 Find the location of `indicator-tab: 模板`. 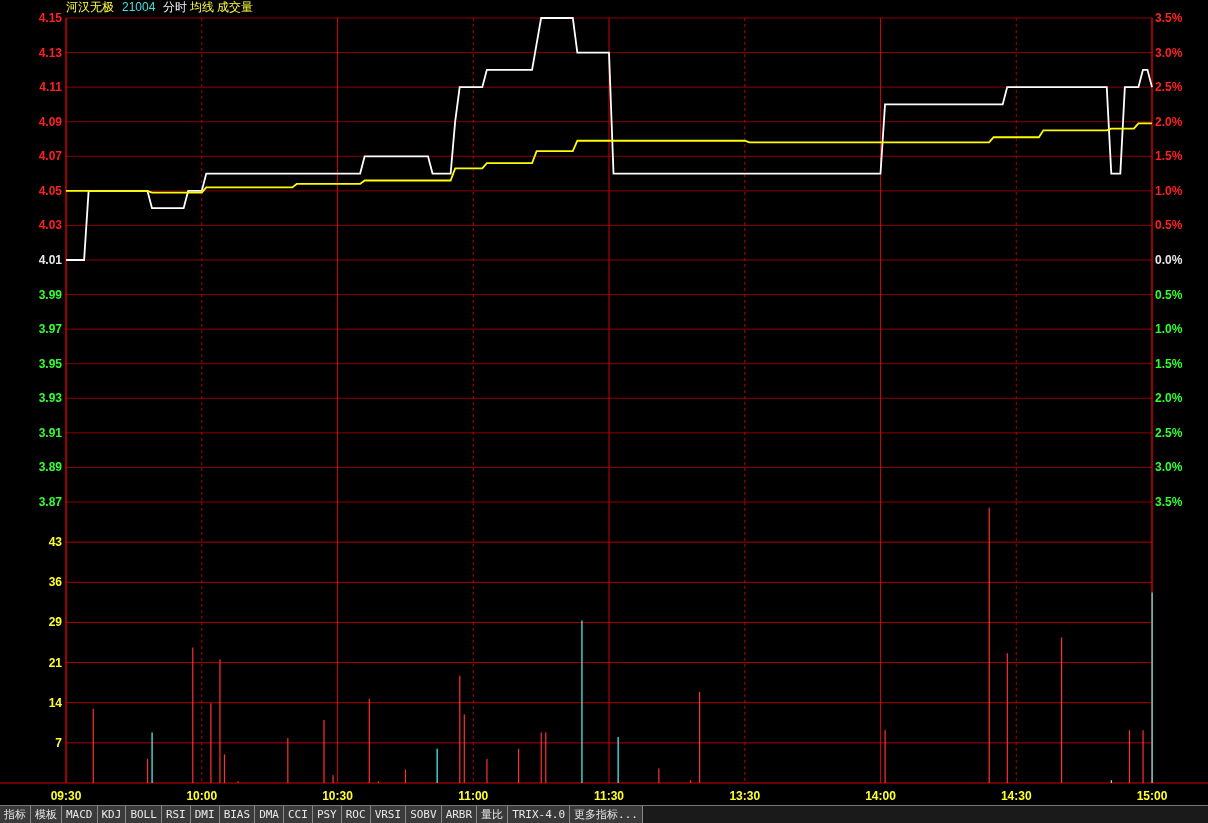

indicator-tab: 模板 is located at coordinates (46, 814).